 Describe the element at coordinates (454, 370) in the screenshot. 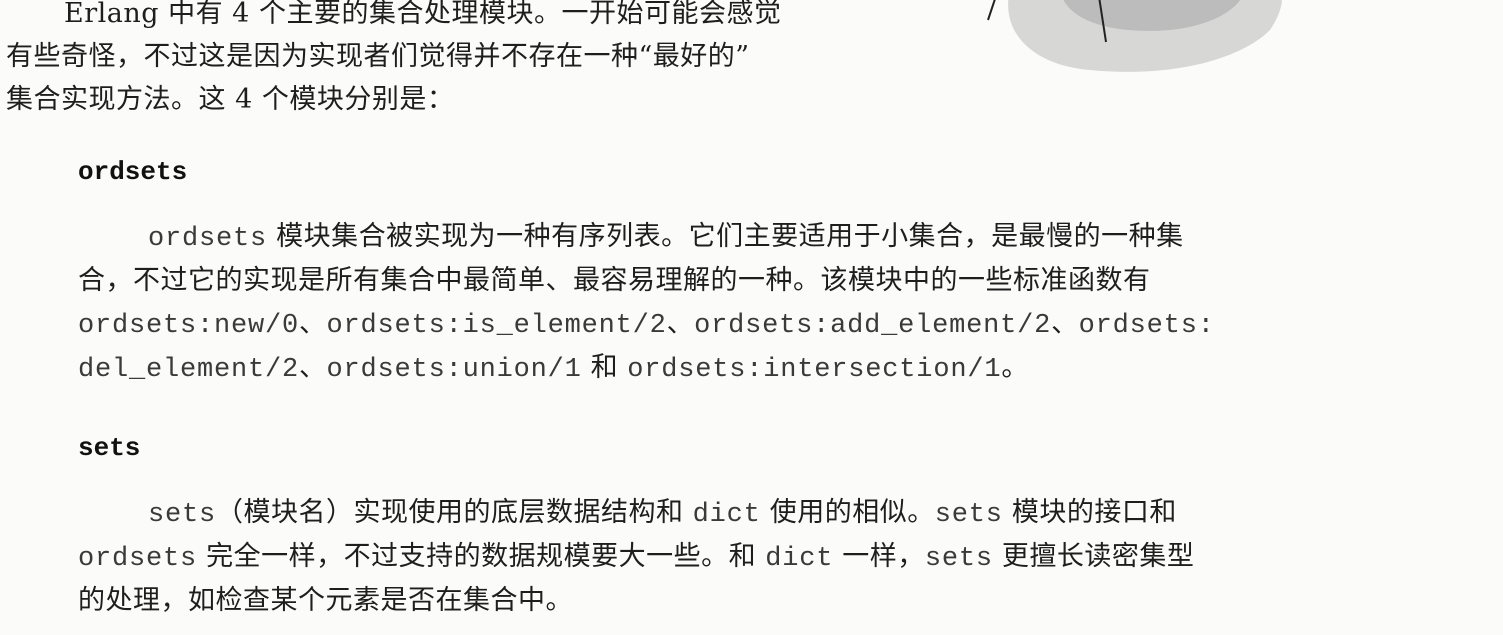

I see `inline-code: ordsets:union/1` at that location.